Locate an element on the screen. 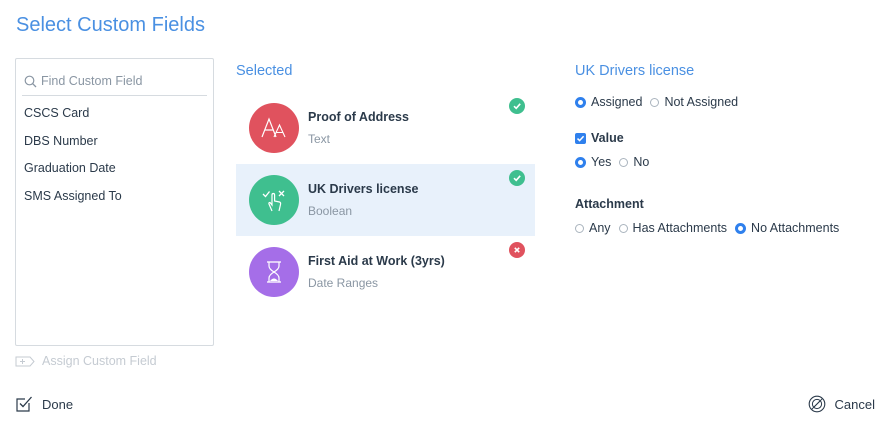 Image resolution: width=885 pixels, height=426 pixels. assignment-radio-group: Assigned Not Assigned is located at coordinates (660, 102).